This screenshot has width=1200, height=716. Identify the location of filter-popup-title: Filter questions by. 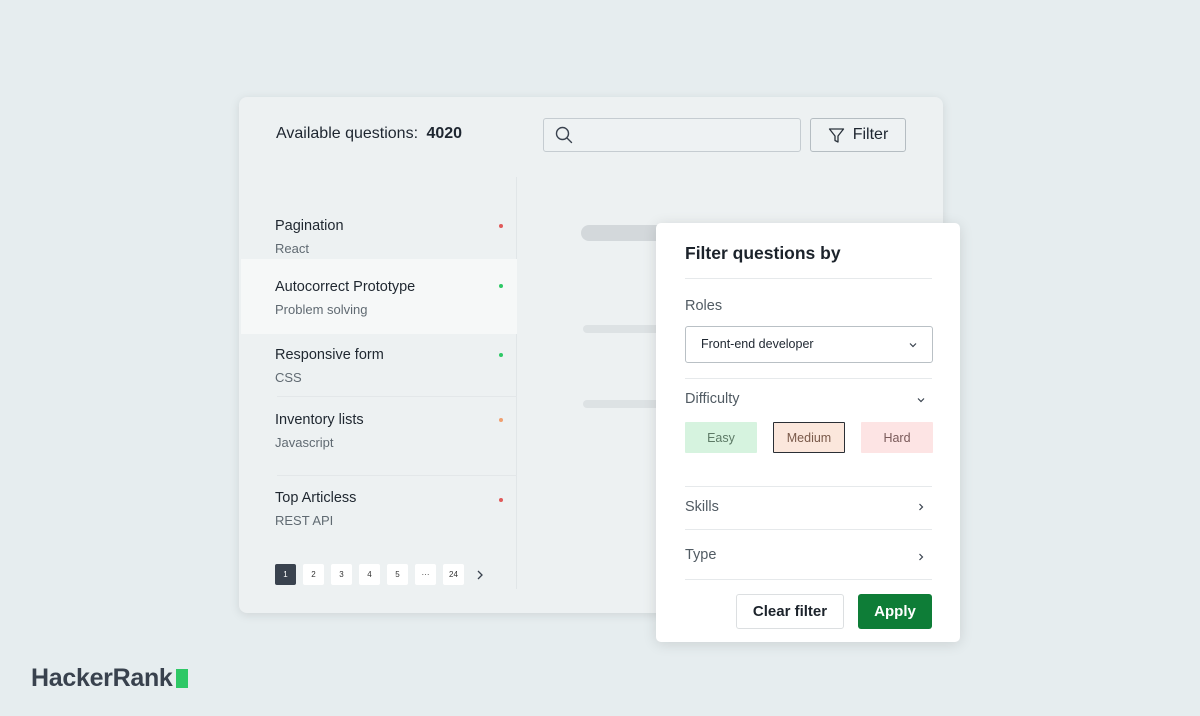
(763, 253).